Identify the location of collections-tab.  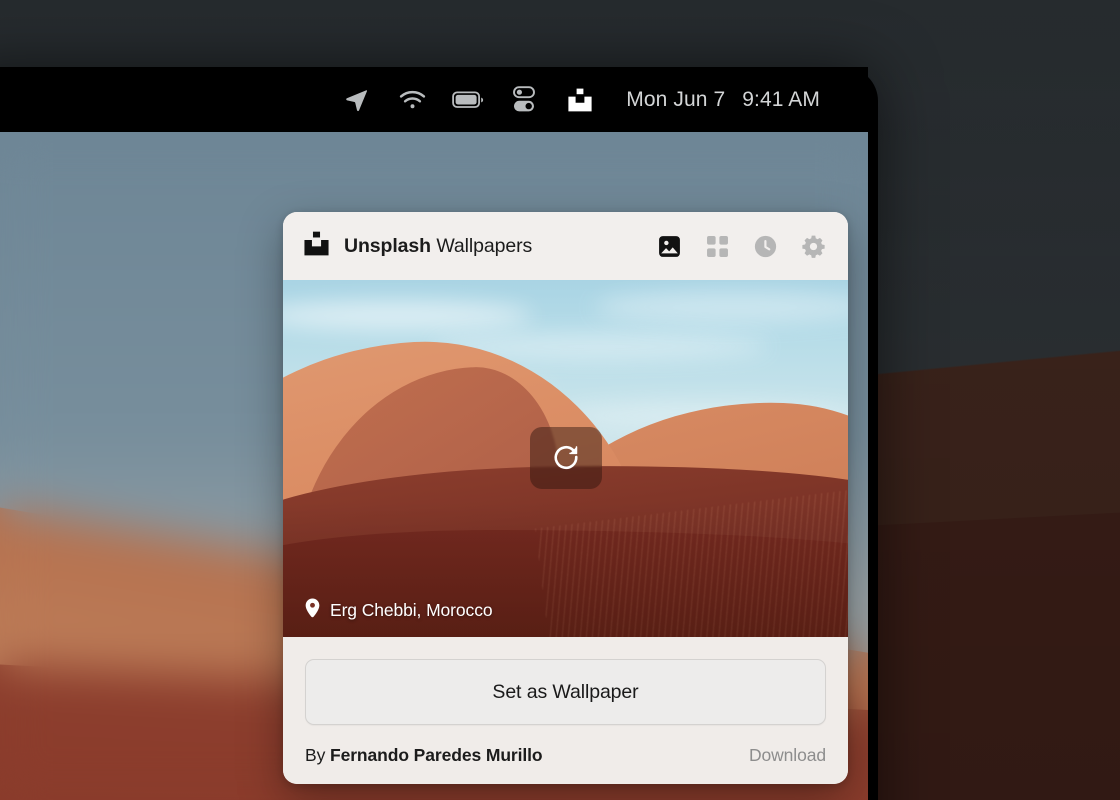
(717, 246).